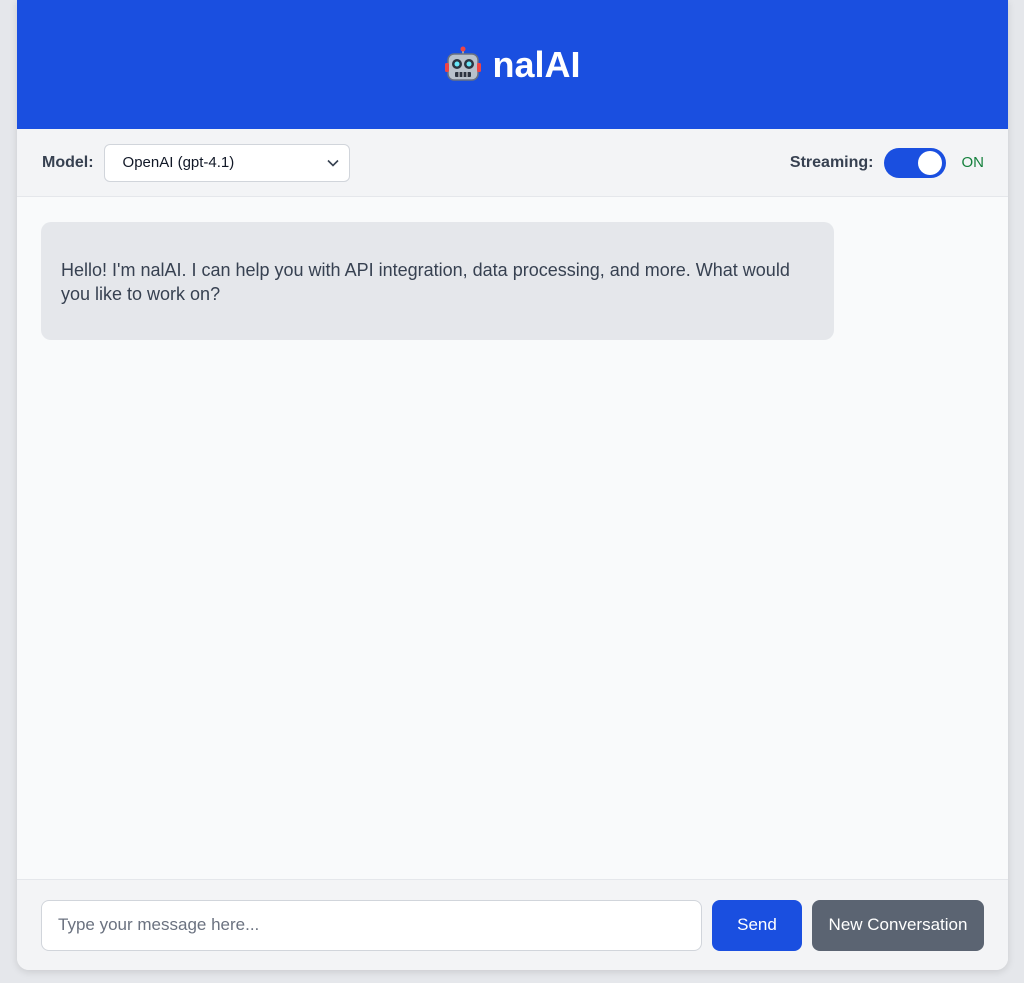 The width and height of the screenshot is (1024, 983). I want to click on model-selector-group: Model: OpenAI (gpt-4.1), so click(196, 162).